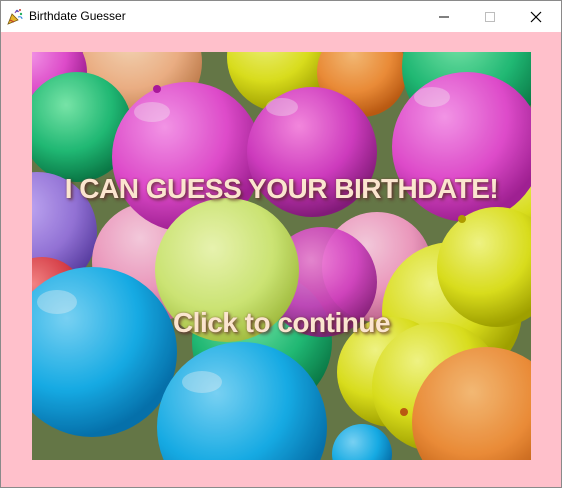 The image size is (562, 488). I want to click on close-icon, so click(536, 16).